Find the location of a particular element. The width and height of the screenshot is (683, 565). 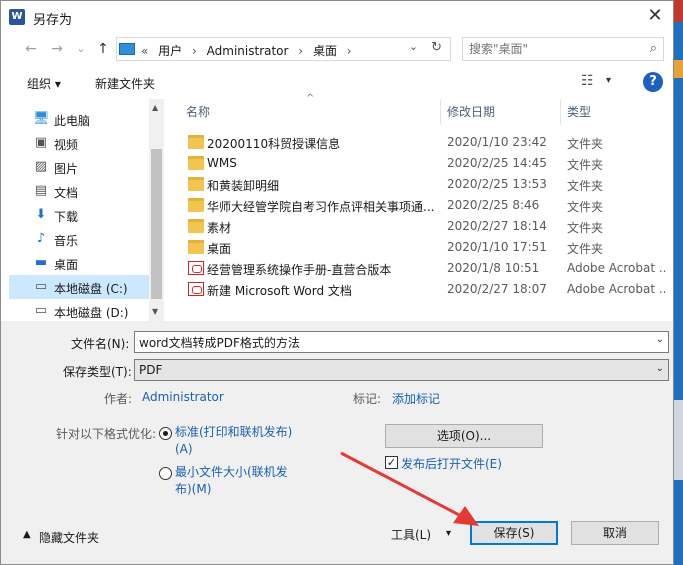

background-strip-red is located at coordinates (678, 11).